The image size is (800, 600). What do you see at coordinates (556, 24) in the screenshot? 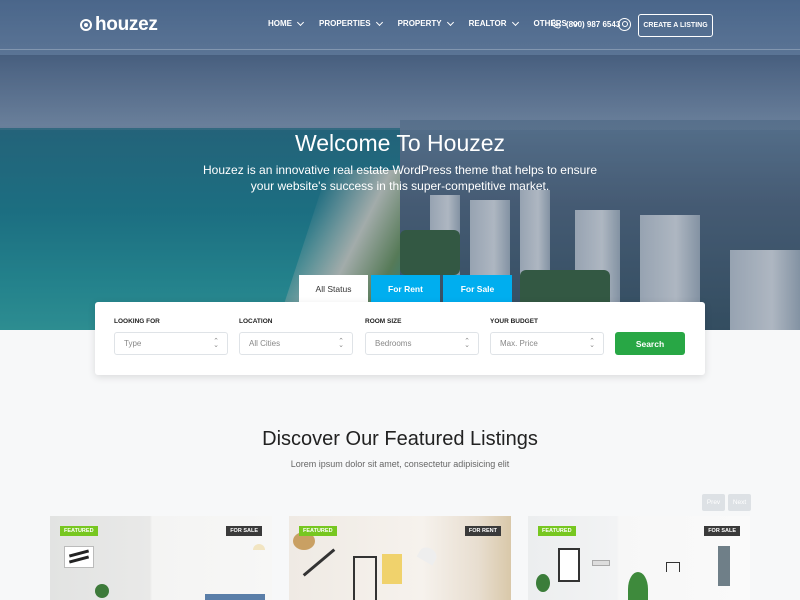
I see `phone-icon` at bounding box center [556, 24].